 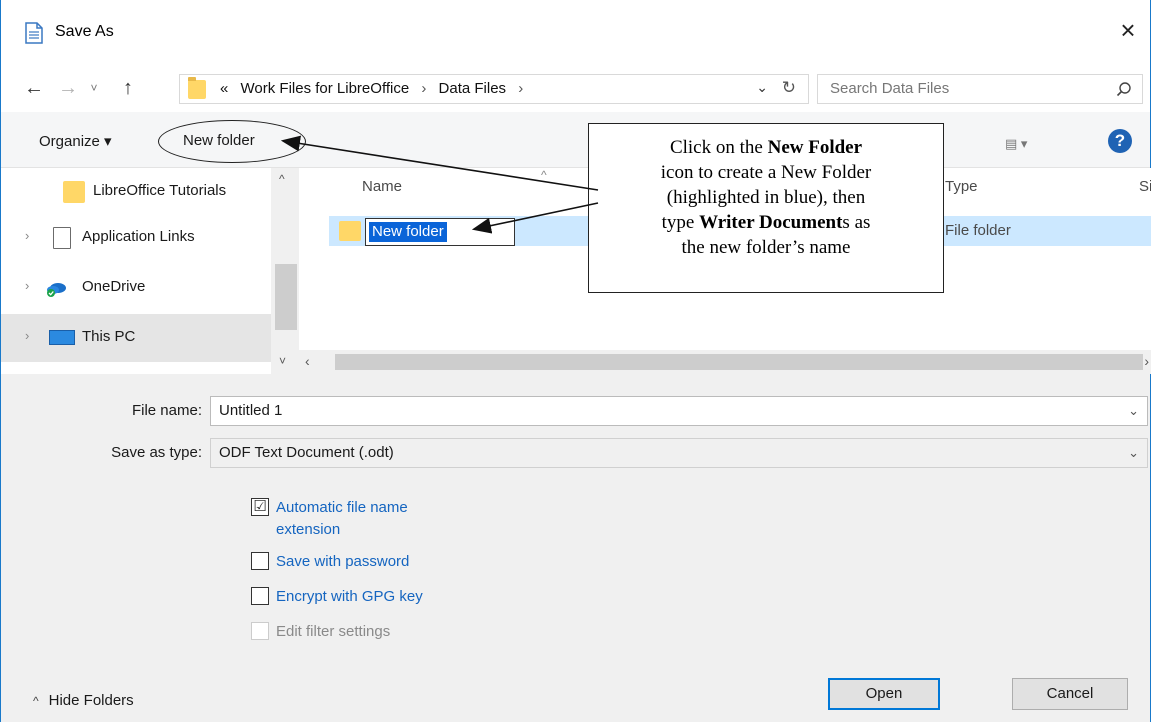 What do you see at coordinates (1128, 30) in the screenshot?
I see `close-icon: ×` at bounding box center [1128, 30].